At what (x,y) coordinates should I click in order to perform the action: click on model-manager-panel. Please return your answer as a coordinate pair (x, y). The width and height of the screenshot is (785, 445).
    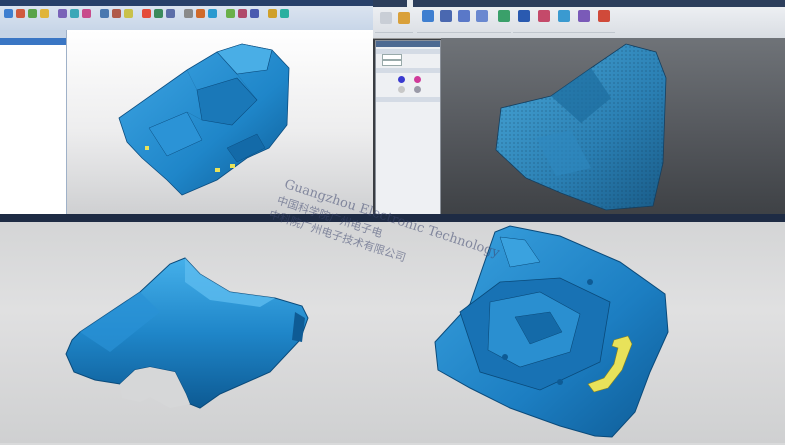
    Looking at the image, I should click on (33, 122).